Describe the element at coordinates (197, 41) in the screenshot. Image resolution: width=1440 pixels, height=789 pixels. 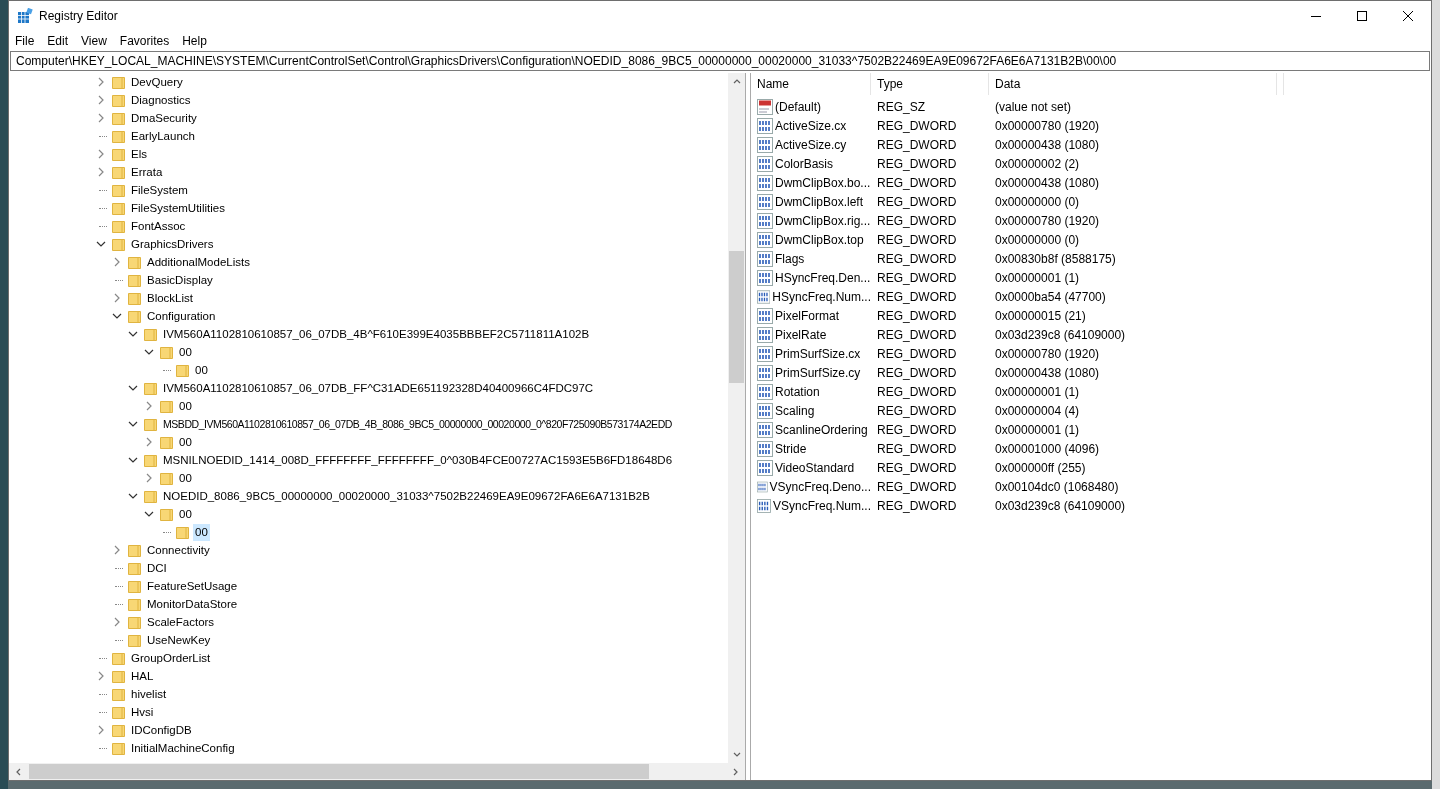
I see `menu-item: Help` at that location.